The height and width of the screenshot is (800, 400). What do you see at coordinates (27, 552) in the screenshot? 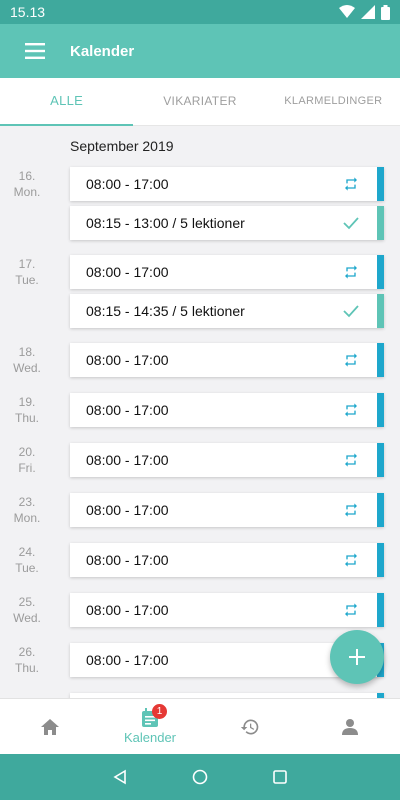
I see `day-date: 24.` at bounding box center [27, 552].